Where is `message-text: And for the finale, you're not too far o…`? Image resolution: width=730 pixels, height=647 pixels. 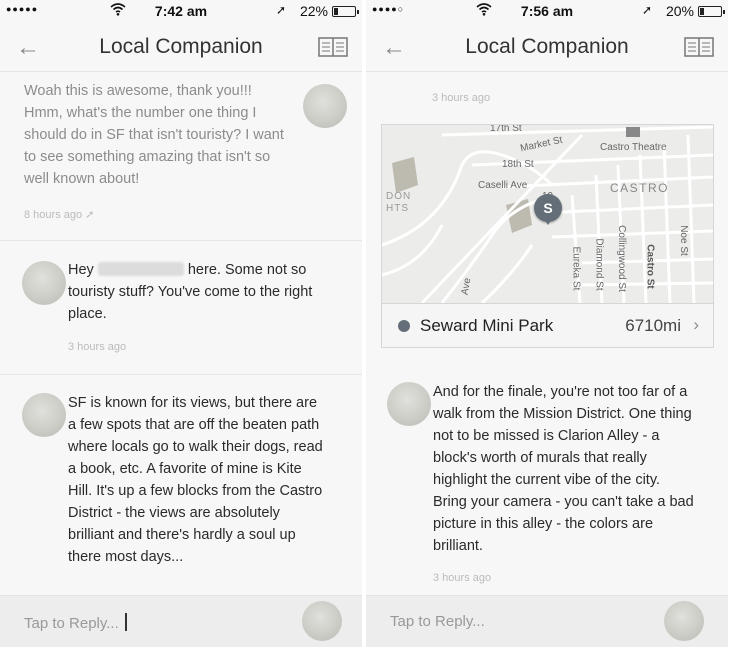 message-text: And for the finale, you're not too far o… is located at coordinates (563, 469).